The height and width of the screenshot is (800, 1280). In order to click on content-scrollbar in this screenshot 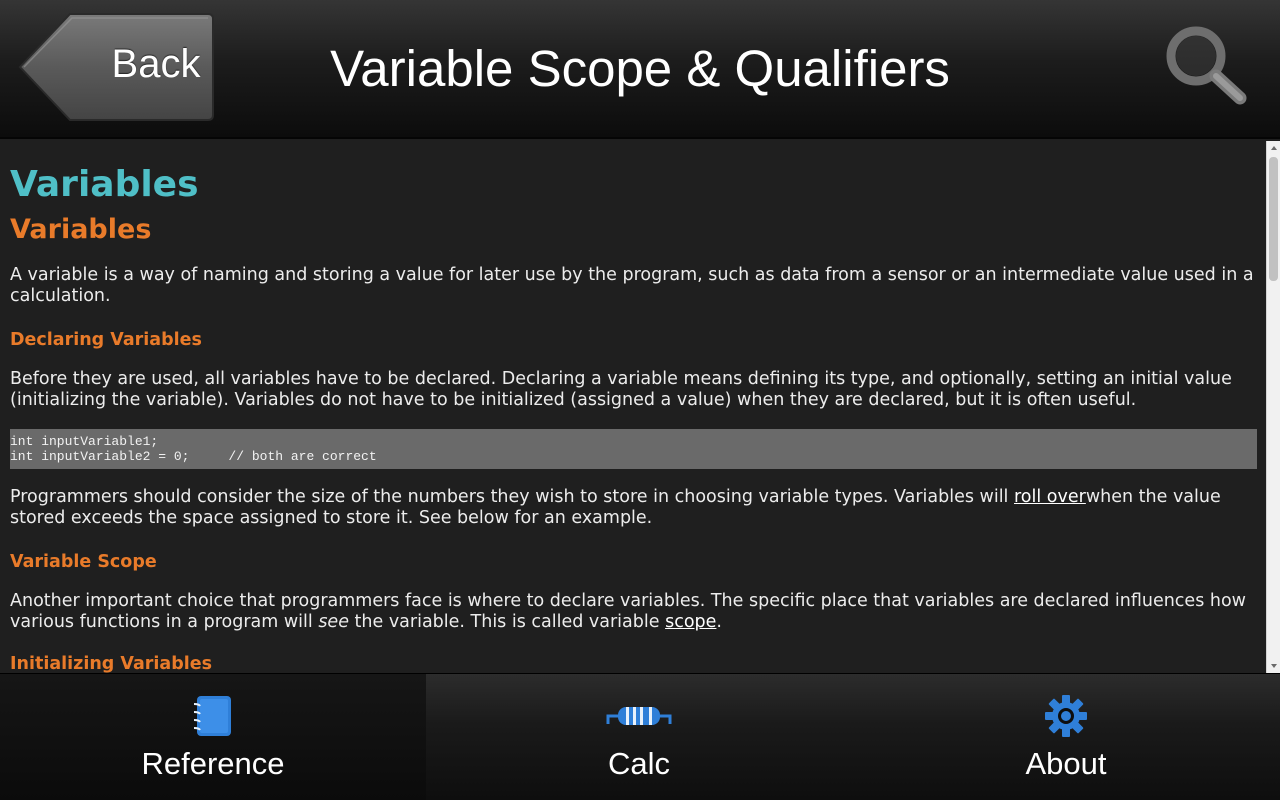, I will do `click(1273, 407)`.